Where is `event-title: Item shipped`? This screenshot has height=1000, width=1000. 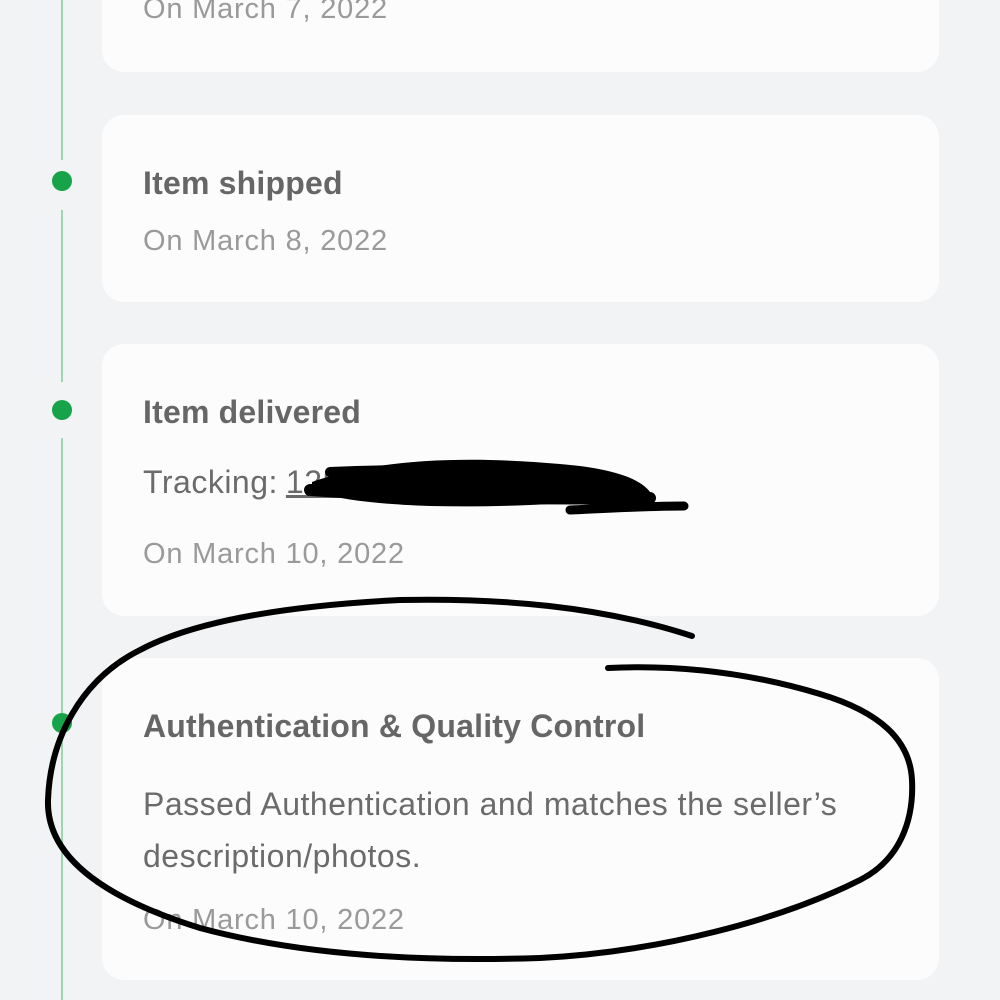 event-title: Item shipped is located at coordinates (243, 183).